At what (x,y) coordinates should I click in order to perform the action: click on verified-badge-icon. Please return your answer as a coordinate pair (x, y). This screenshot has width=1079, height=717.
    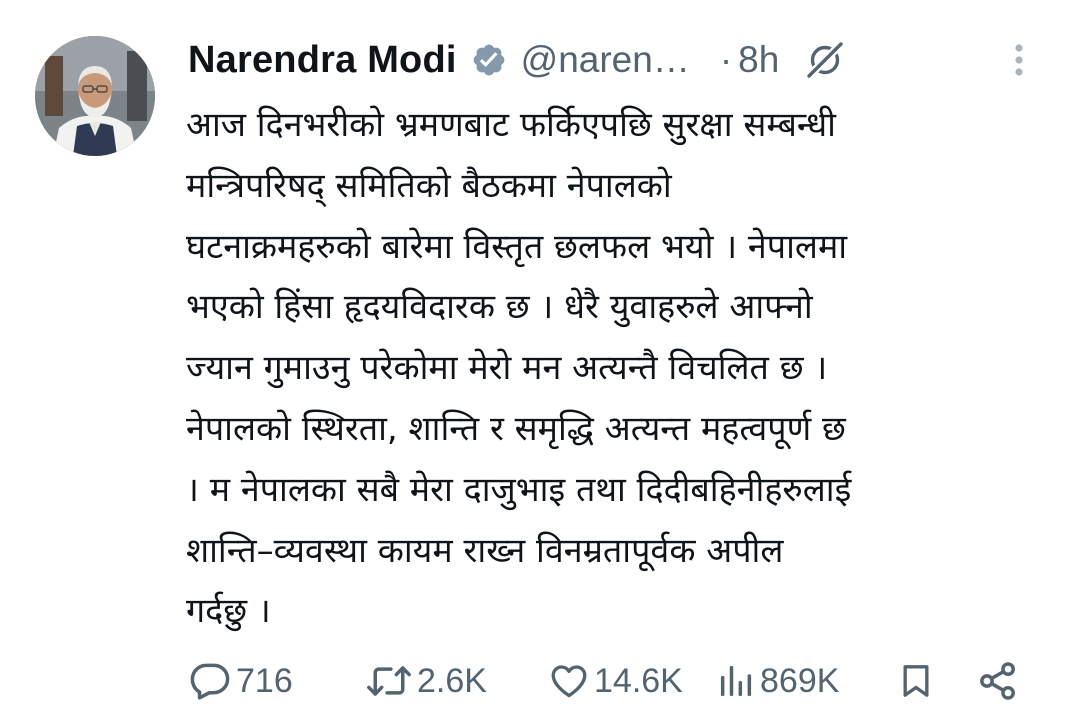
    Looking at the image, I should click on (489, 60).